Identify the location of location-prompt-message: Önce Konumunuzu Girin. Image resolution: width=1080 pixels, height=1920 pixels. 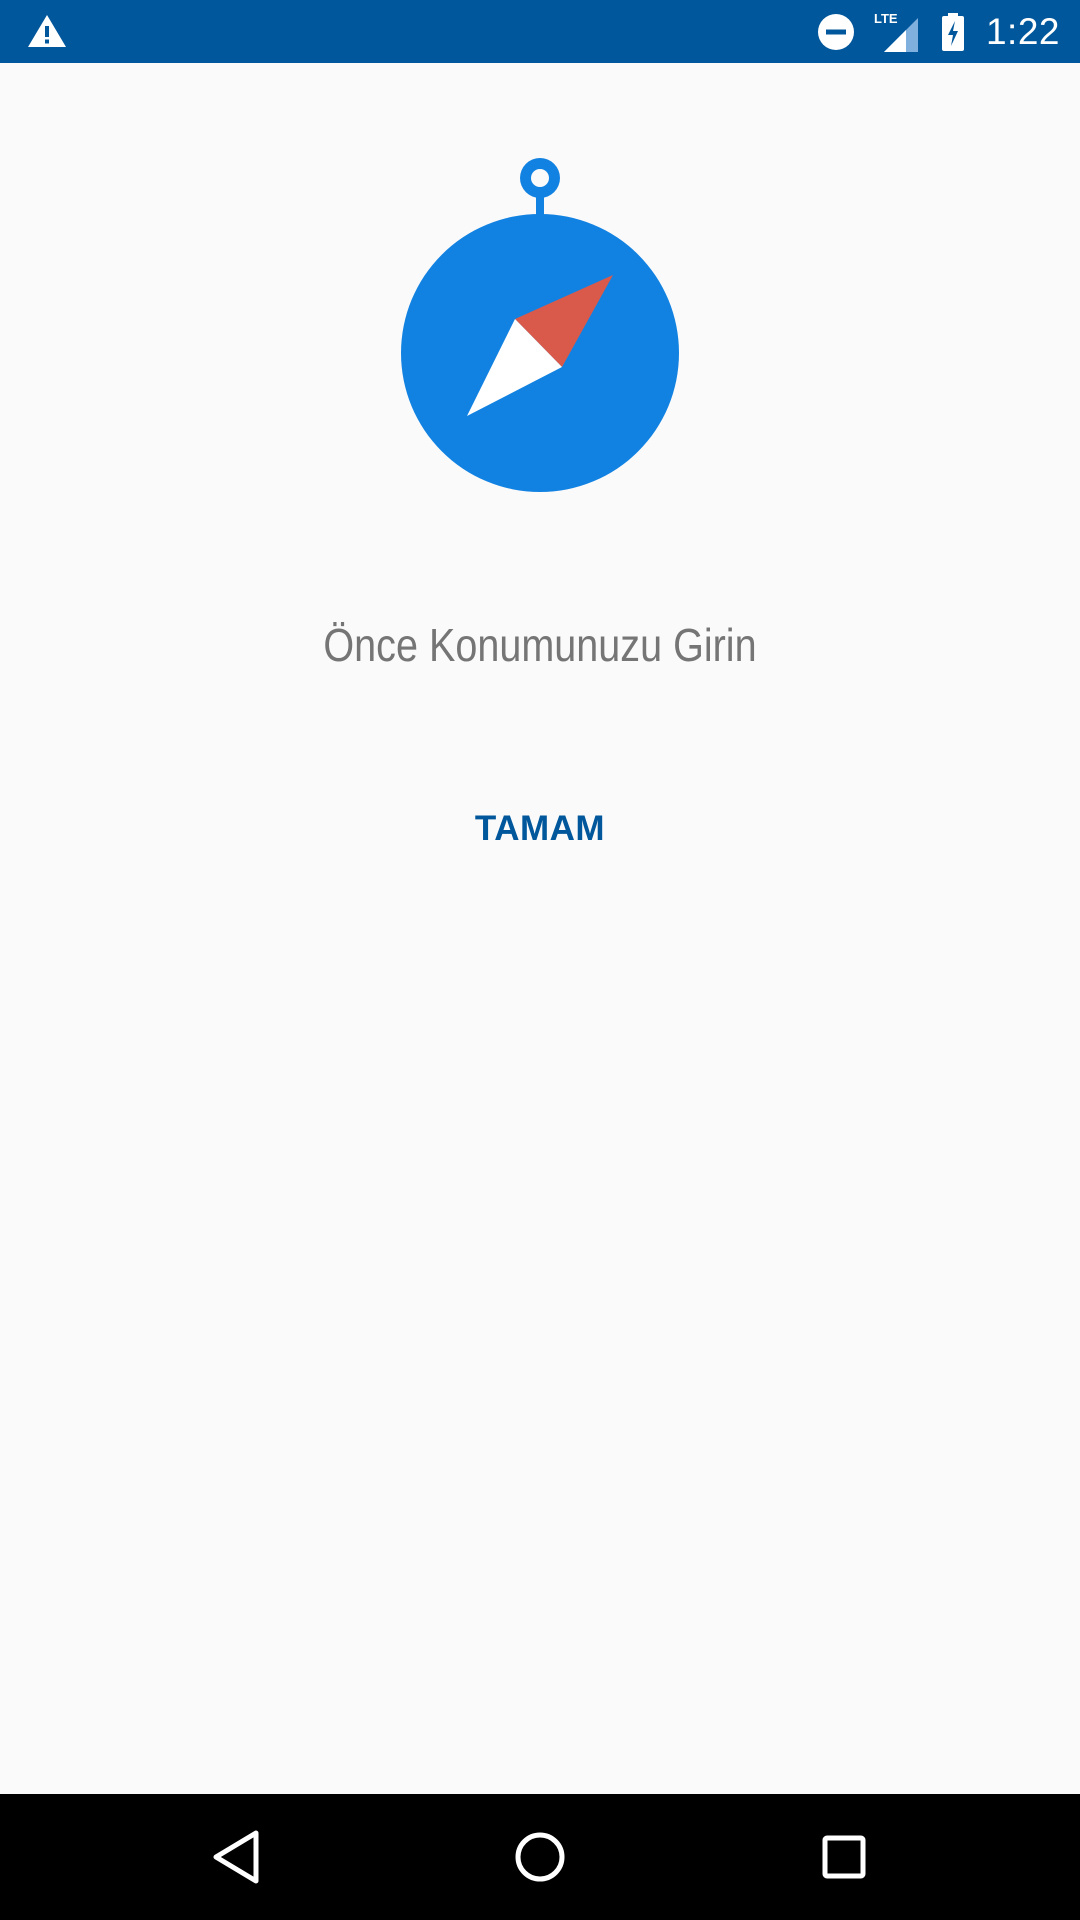
(540, 645).